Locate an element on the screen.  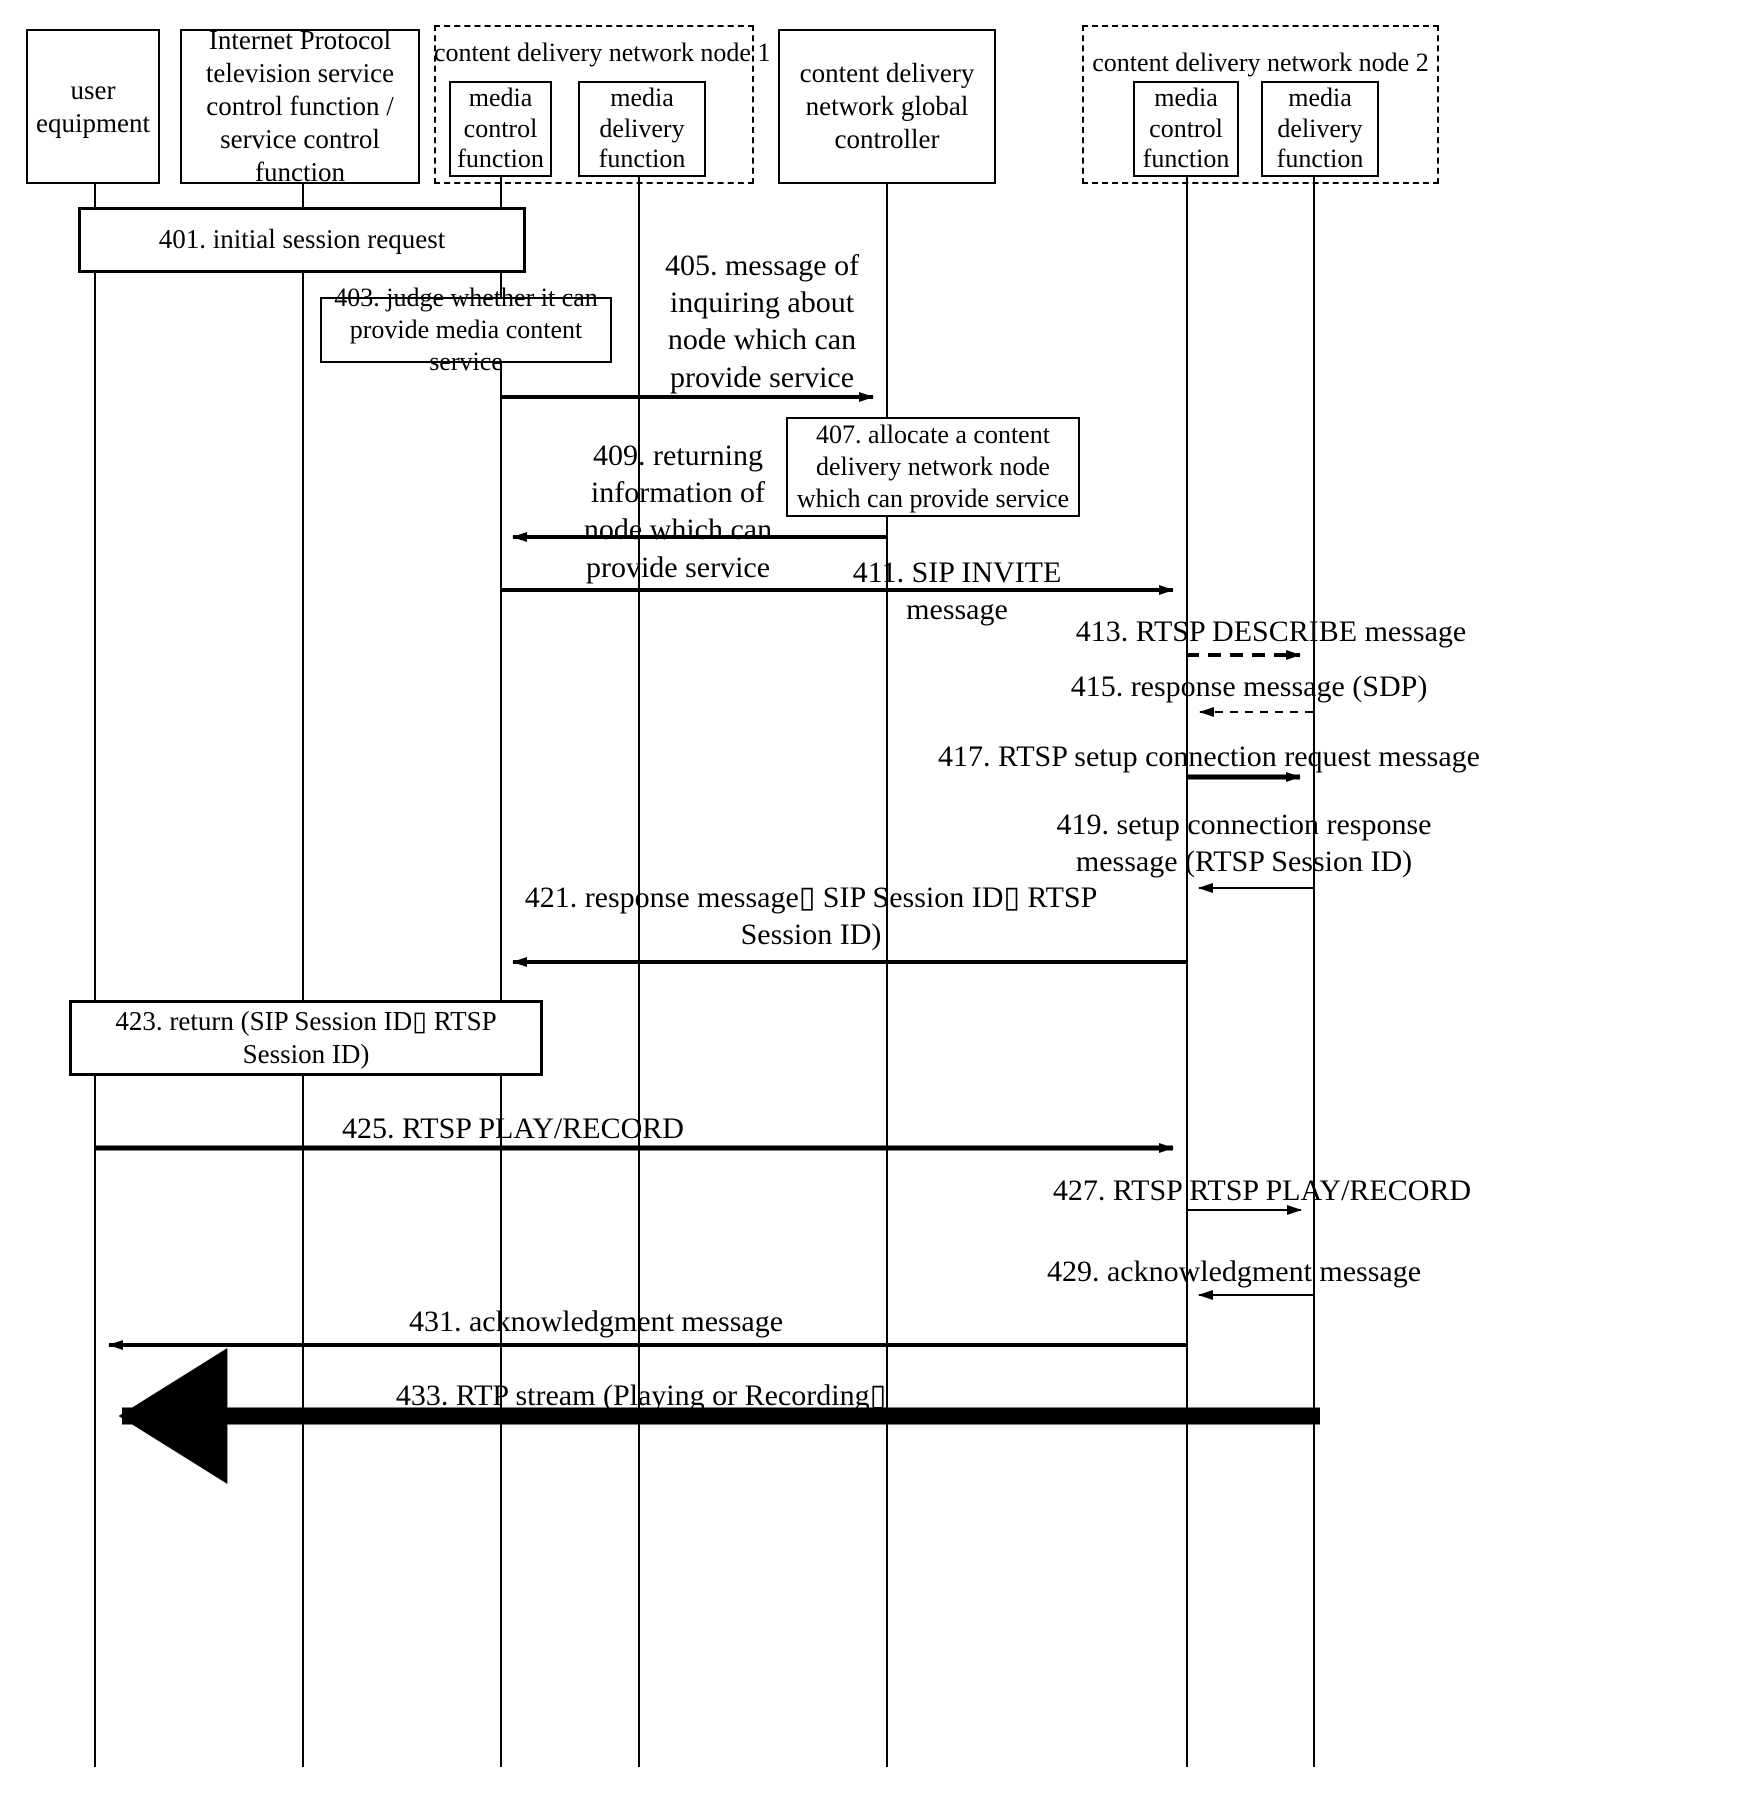
message-label-411: 411. SIP INVITE message is located at coordinates (957, 591).